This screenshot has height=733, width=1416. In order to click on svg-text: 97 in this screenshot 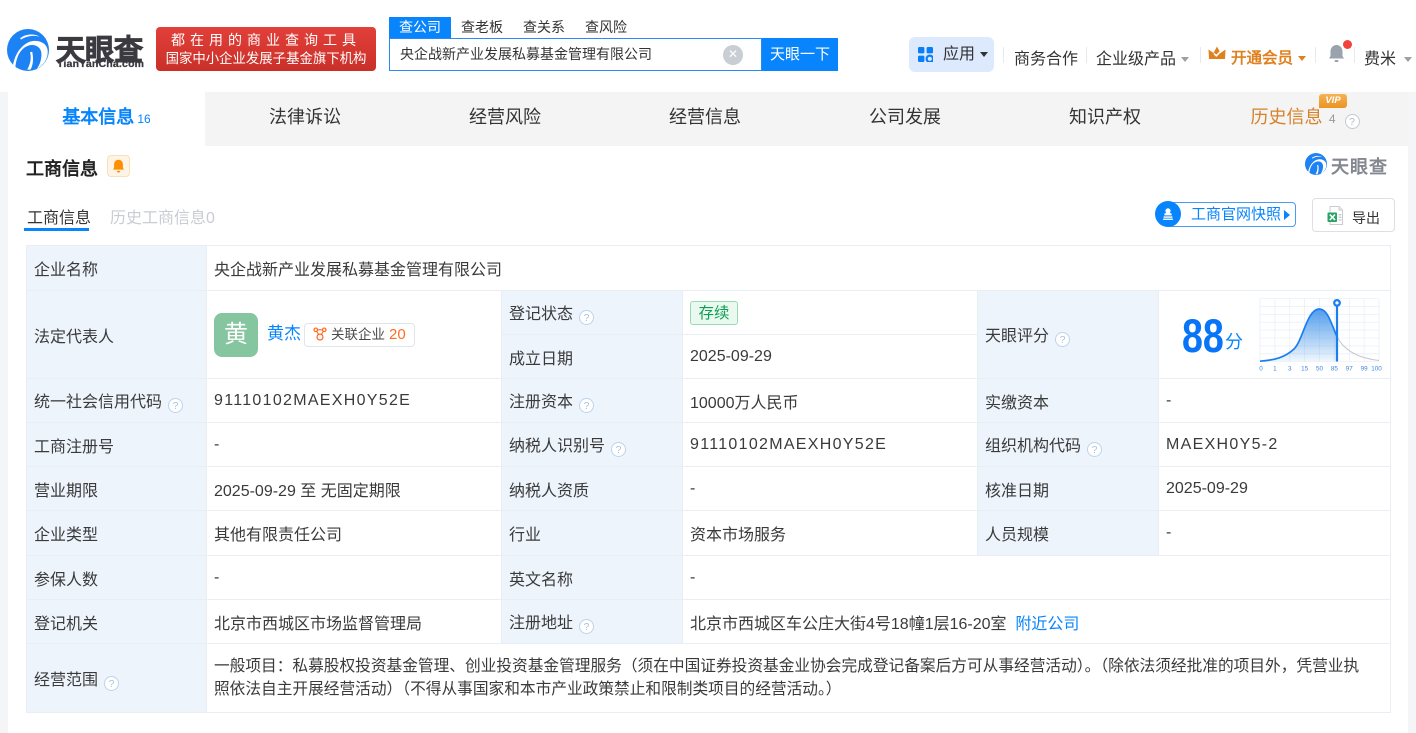, I will do `click(1350, 368)`.